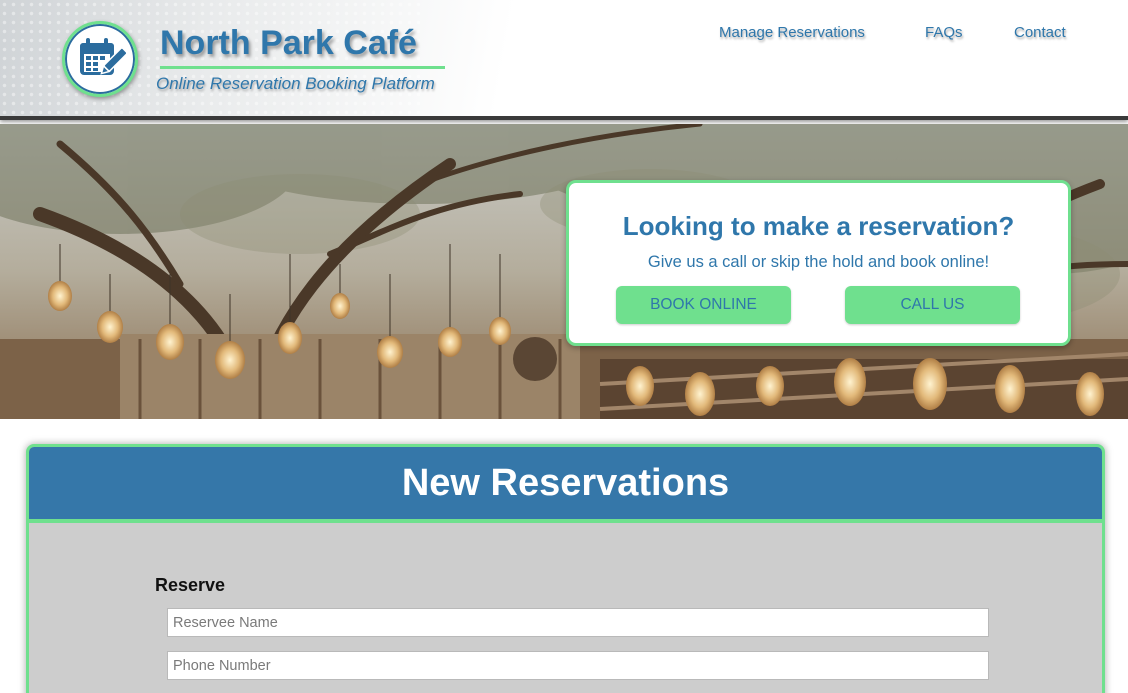 The width and height of the screenshot is (1128, 693). What do you see at coordinates (190, 585) in the screenshot?
I see `reserve-label: Reserve` at bounding box center [190, 585].